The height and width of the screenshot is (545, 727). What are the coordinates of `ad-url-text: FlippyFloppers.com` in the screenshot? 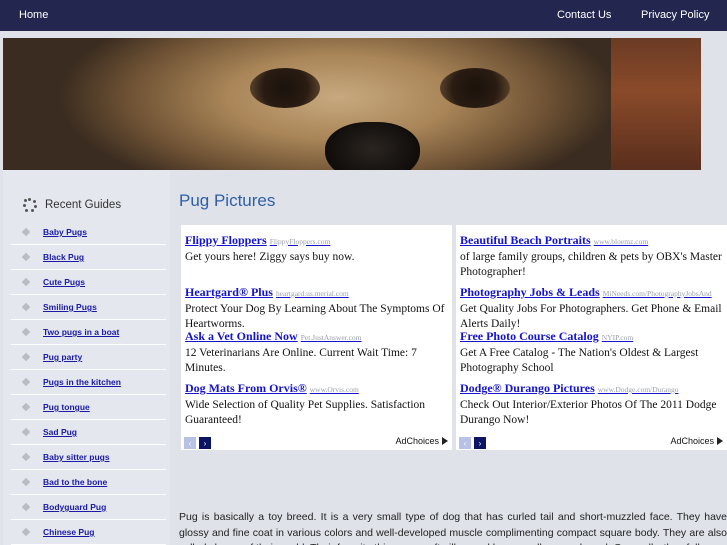 It's located at (300, 241).